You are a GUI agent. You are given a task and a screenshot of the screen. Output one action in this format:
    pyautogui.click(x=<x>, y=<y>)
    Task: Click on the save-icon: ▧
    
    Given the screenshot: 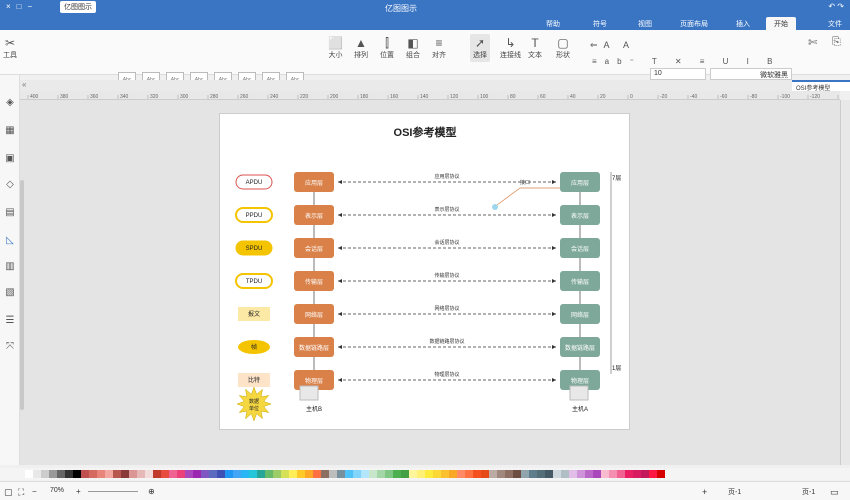 What is the action you would take?
    pyautogui.click(x=10, y=293)
    